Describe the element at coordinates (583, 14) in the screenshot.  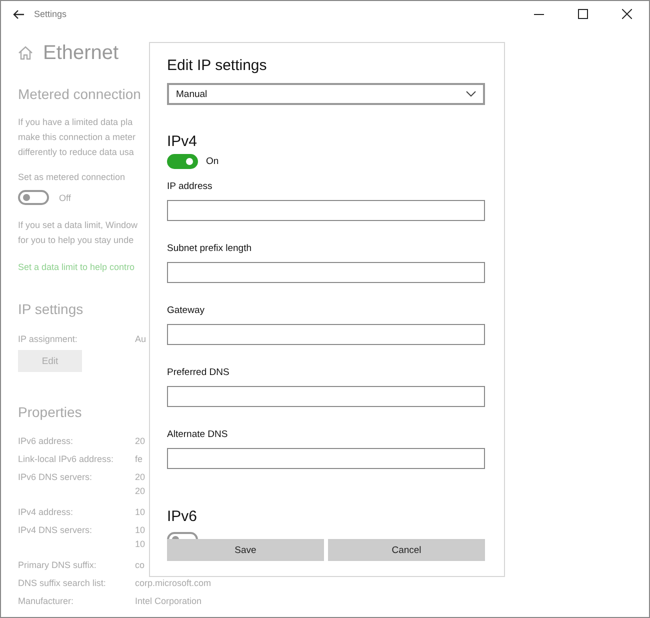
I see `maximize-icon` at that location.